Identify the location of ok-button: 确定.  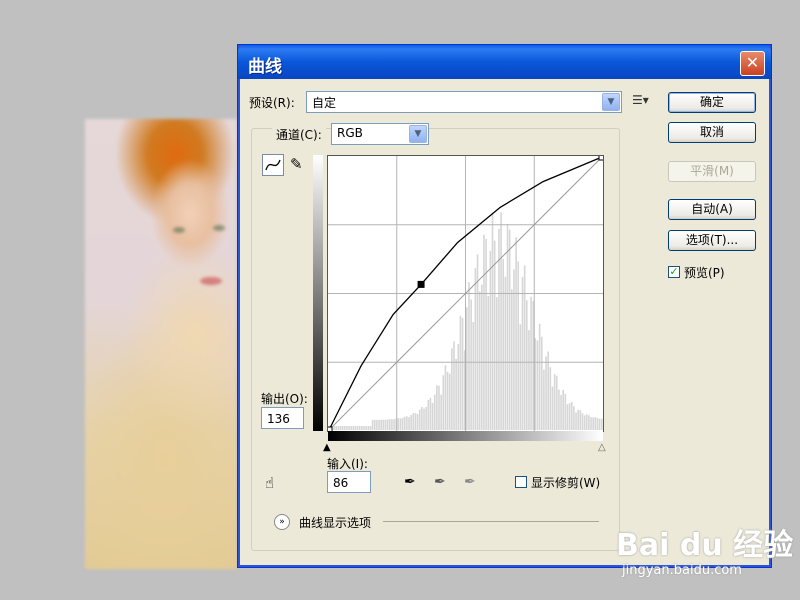
(712, 102).